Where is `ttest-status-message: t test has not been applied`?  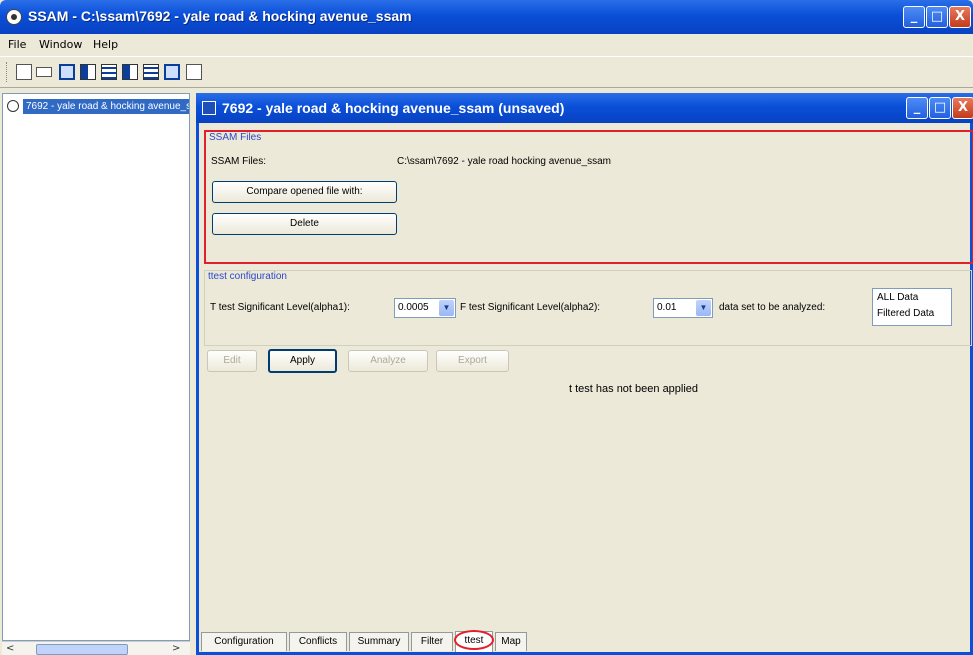 ttest-status-message: t test has not been applied is located at coordinates (634, 389).